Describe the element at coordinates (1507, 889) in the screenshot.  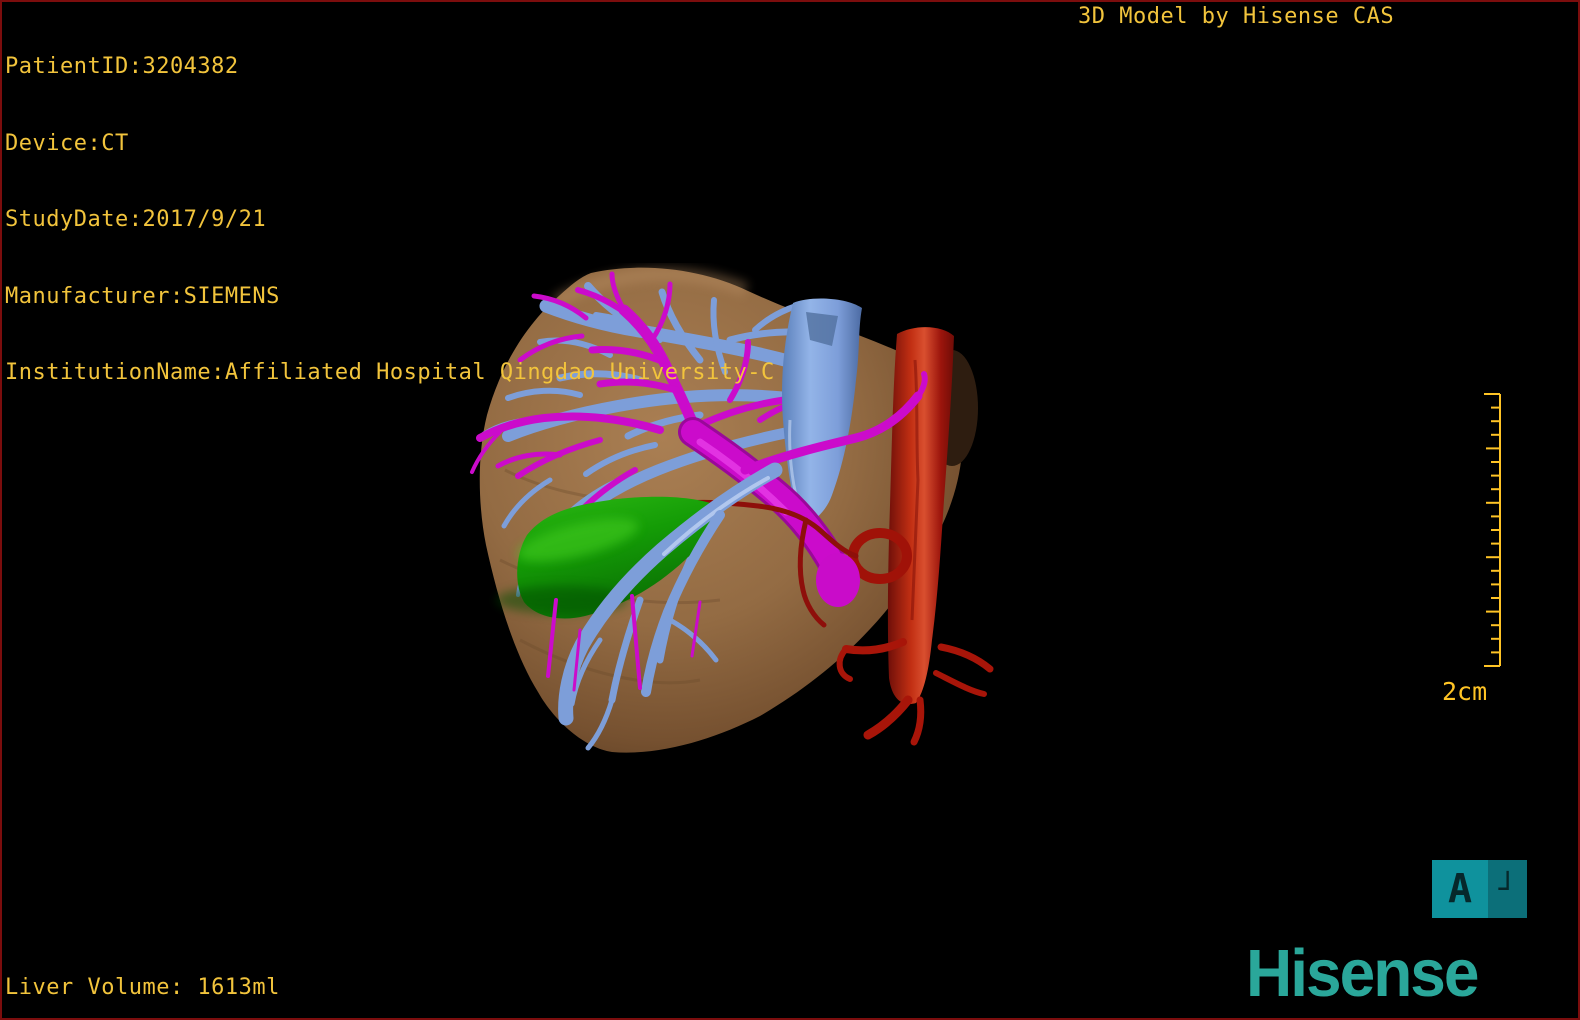
I see `orientation-corner-icon: ┘` at that location.